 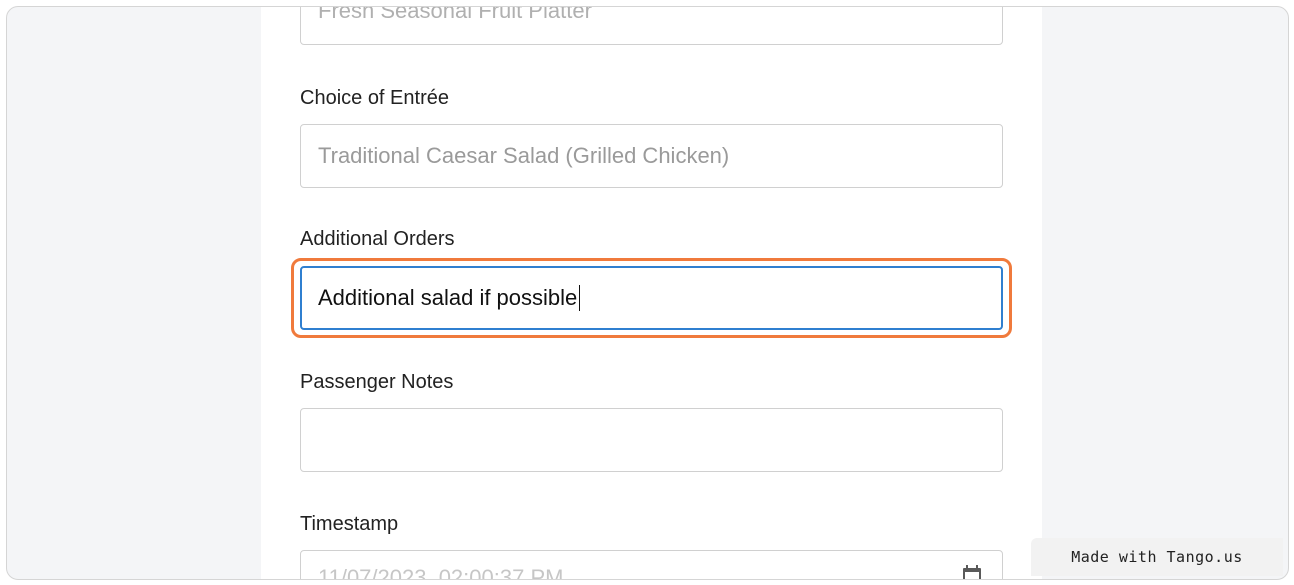 What do you see at coordinates (377, 382) in the screenshot?
I see `passenger-notes-label: Passenger Notes` at bounding box center [377, 382].